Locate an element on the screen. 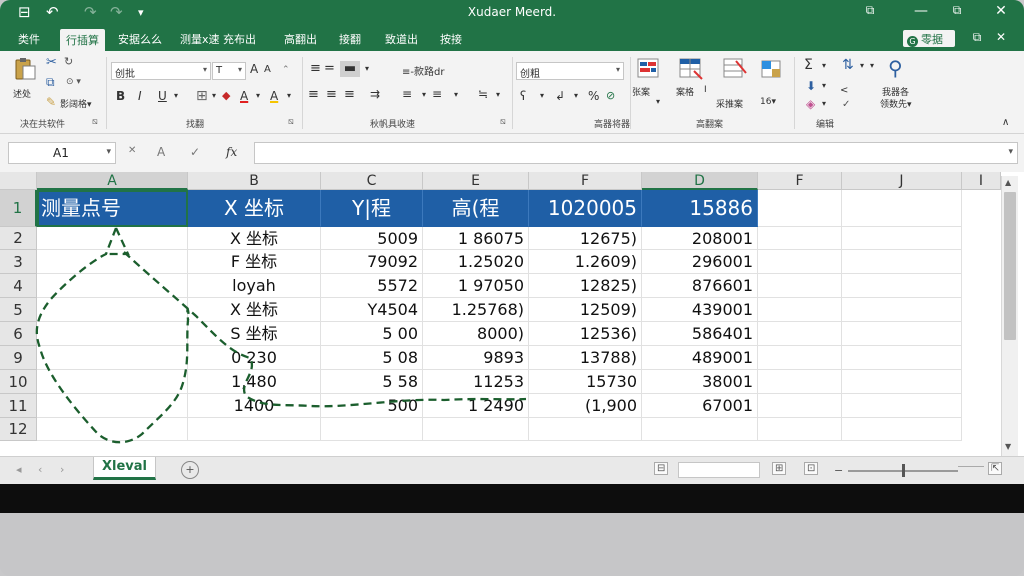 This screenshot has width=1024, height=576. header-cell: 高(程 is located at coordinates (476, 208).